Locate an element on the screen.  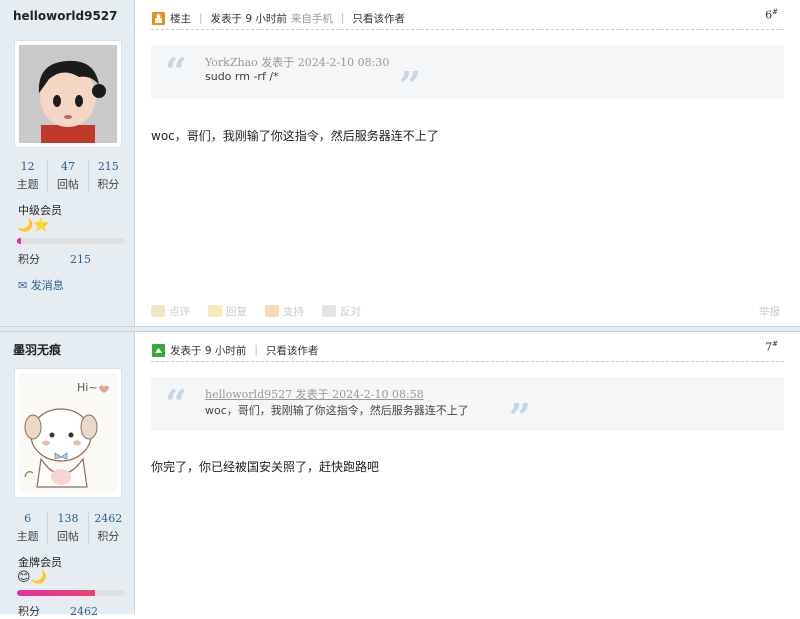
owner-badge-icon is located at coordinates (158, 18).